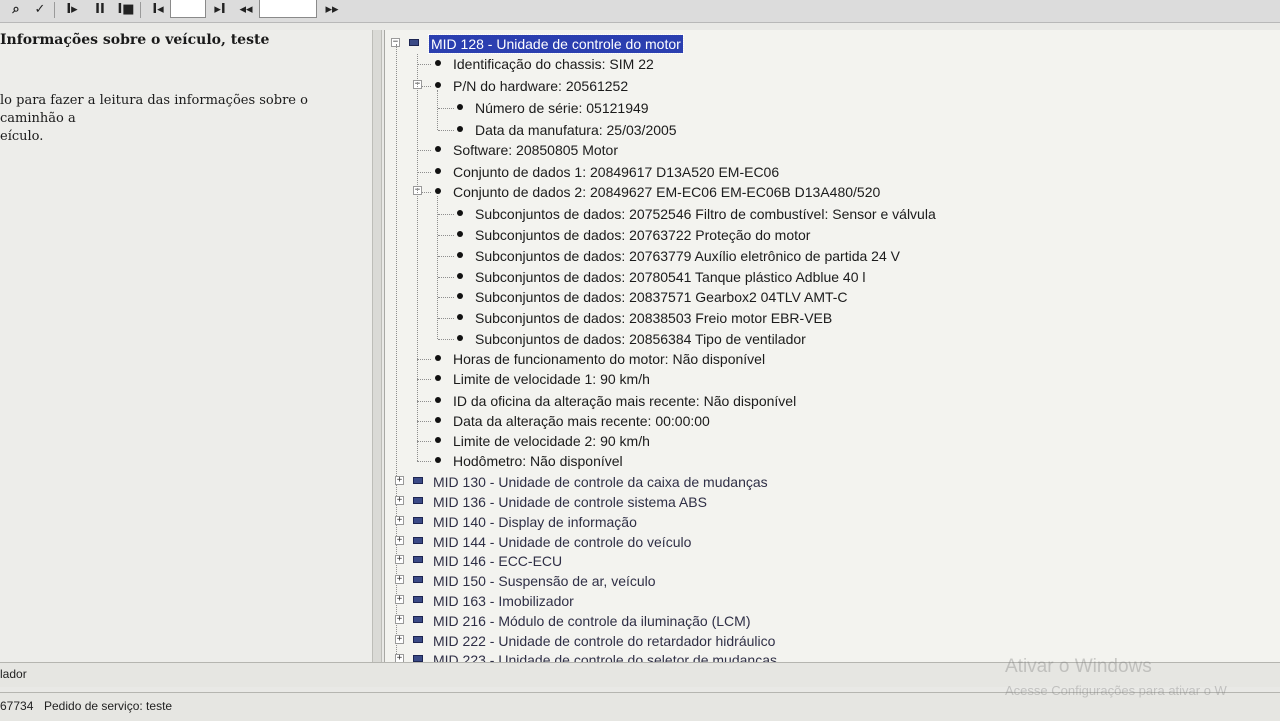 This screenshot has height=721, width=1280. I want to click on tree-node-label: Software: 20850805 Motor, so click(535, 150).